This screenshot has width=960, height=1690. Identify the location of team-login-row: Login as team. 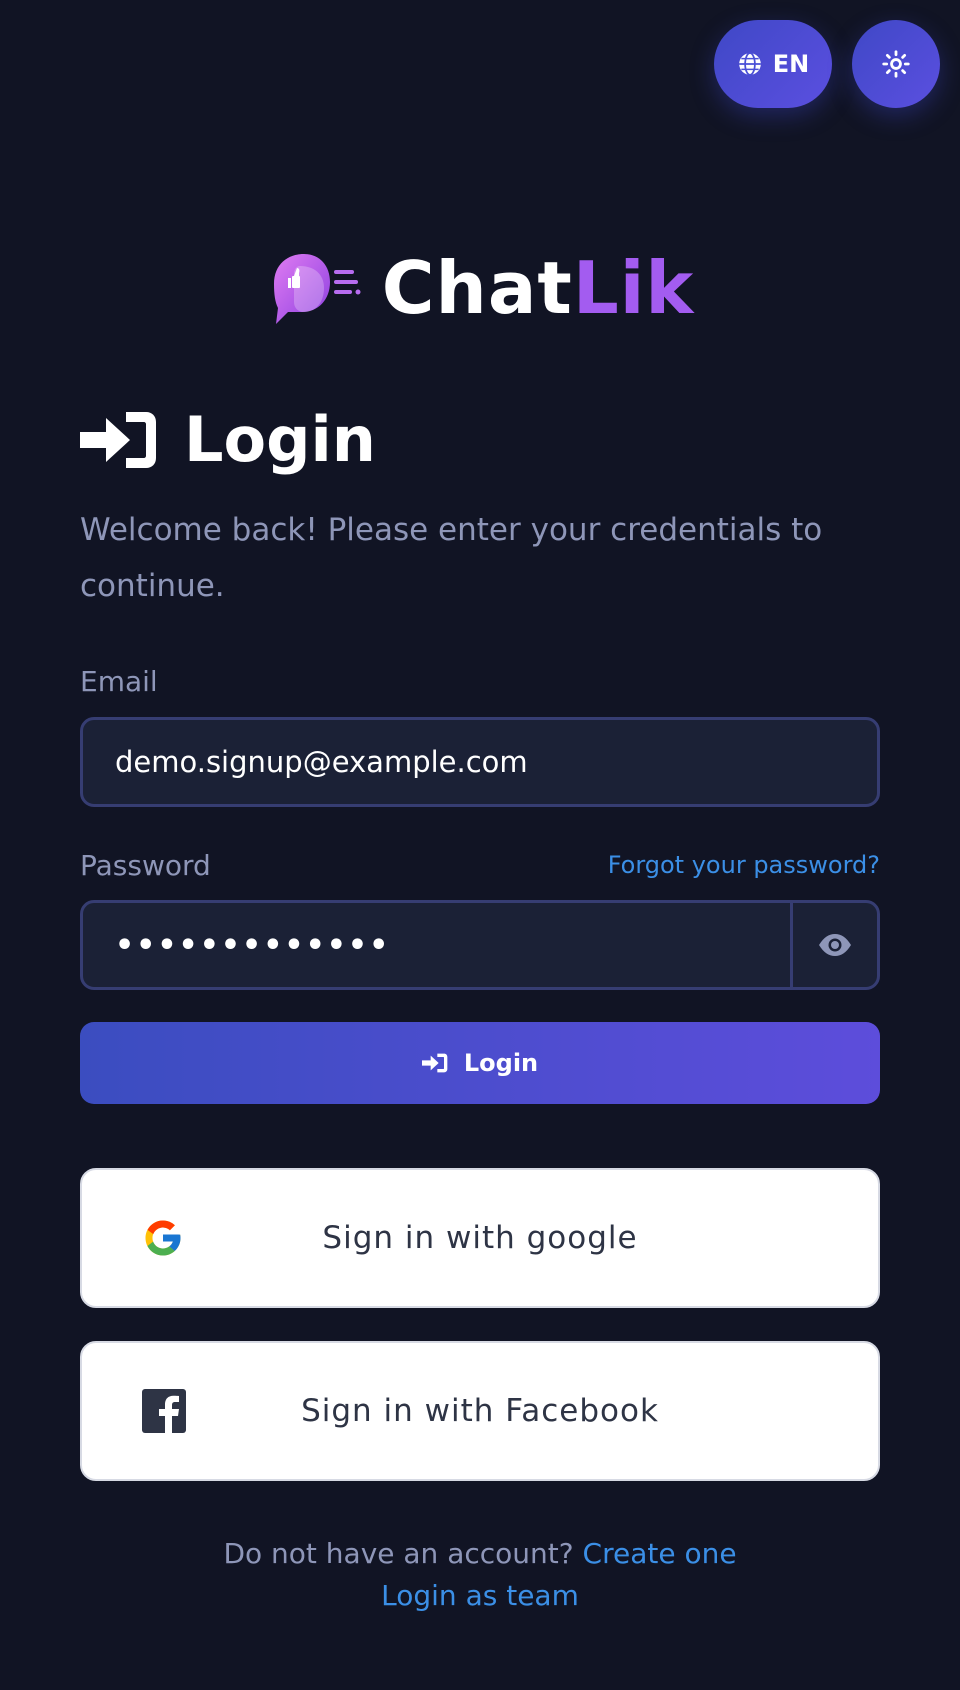
(480, 1596).